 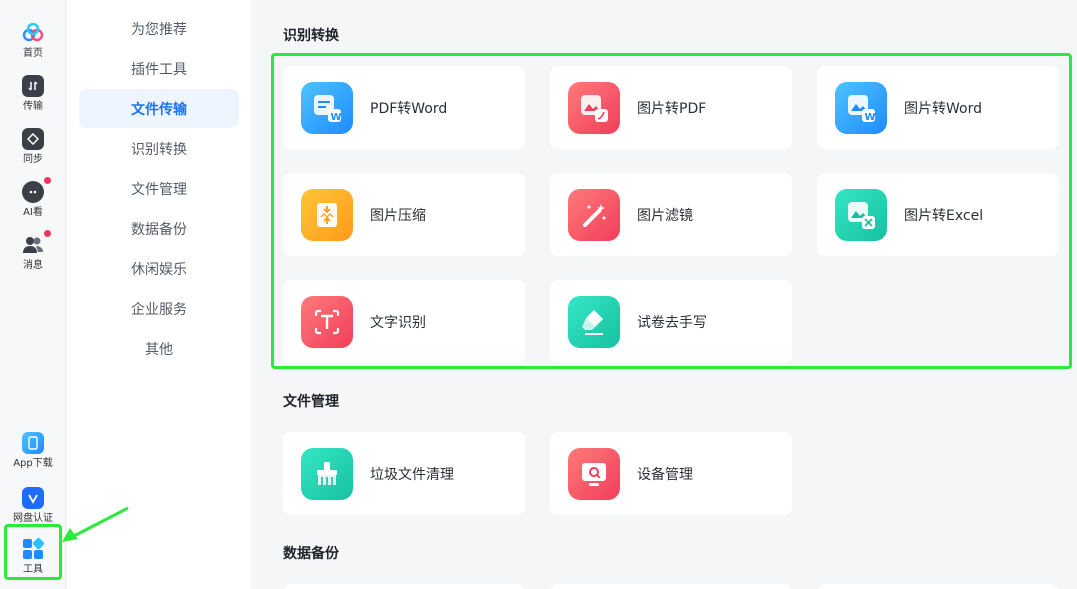 I want to click on tool-card-pdf-to-word: W PDF转Word, so click(x=404, y=107).